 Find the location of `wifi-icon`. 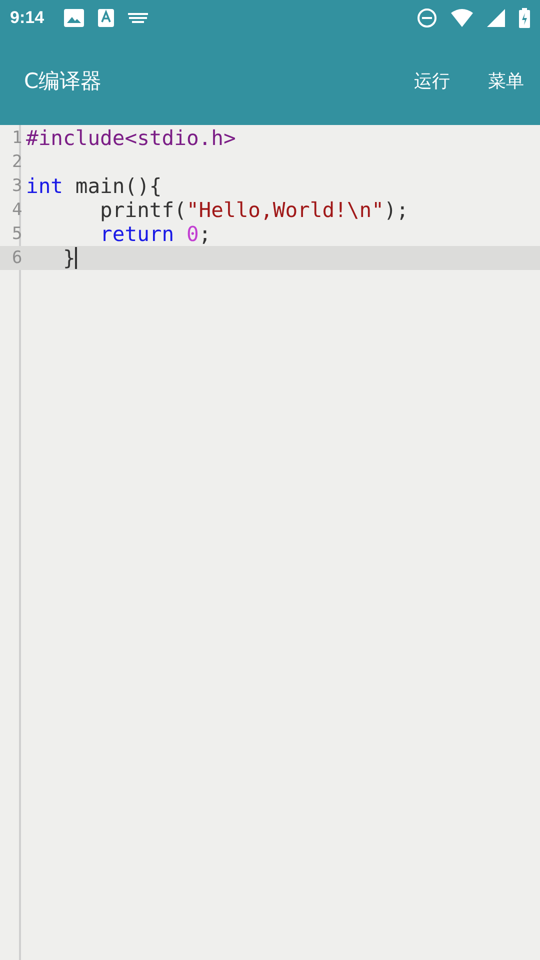

wifi-icon is located at coordinates (462, 18).